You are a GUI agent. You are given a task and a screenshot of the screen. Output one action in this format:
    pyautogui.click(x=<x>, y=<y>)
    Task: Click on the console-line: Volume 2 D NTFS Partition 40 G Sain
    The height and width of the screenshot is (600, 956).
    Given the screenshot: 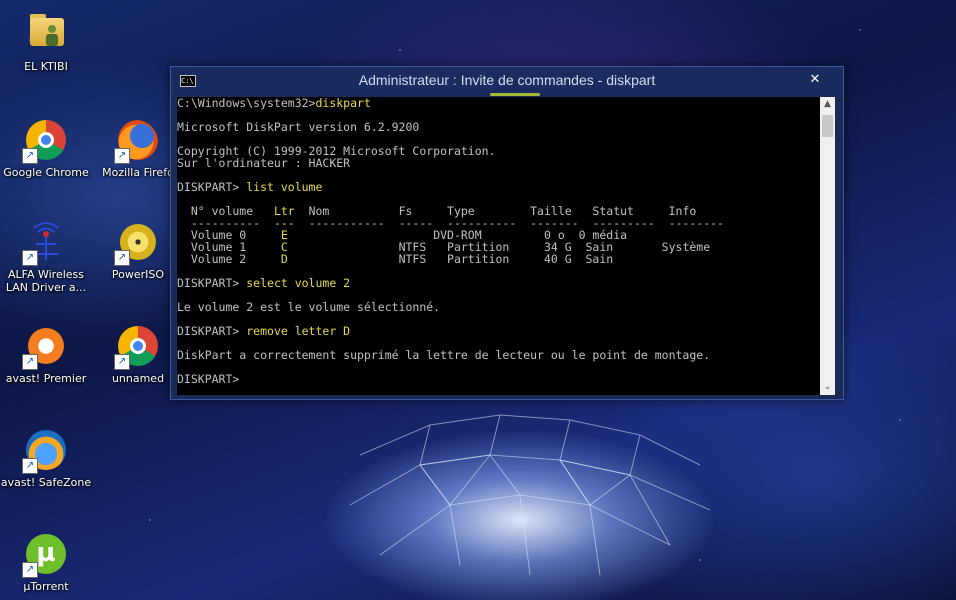 What is the action you would take?
    pyautogui.click(x=395, y=259)
    